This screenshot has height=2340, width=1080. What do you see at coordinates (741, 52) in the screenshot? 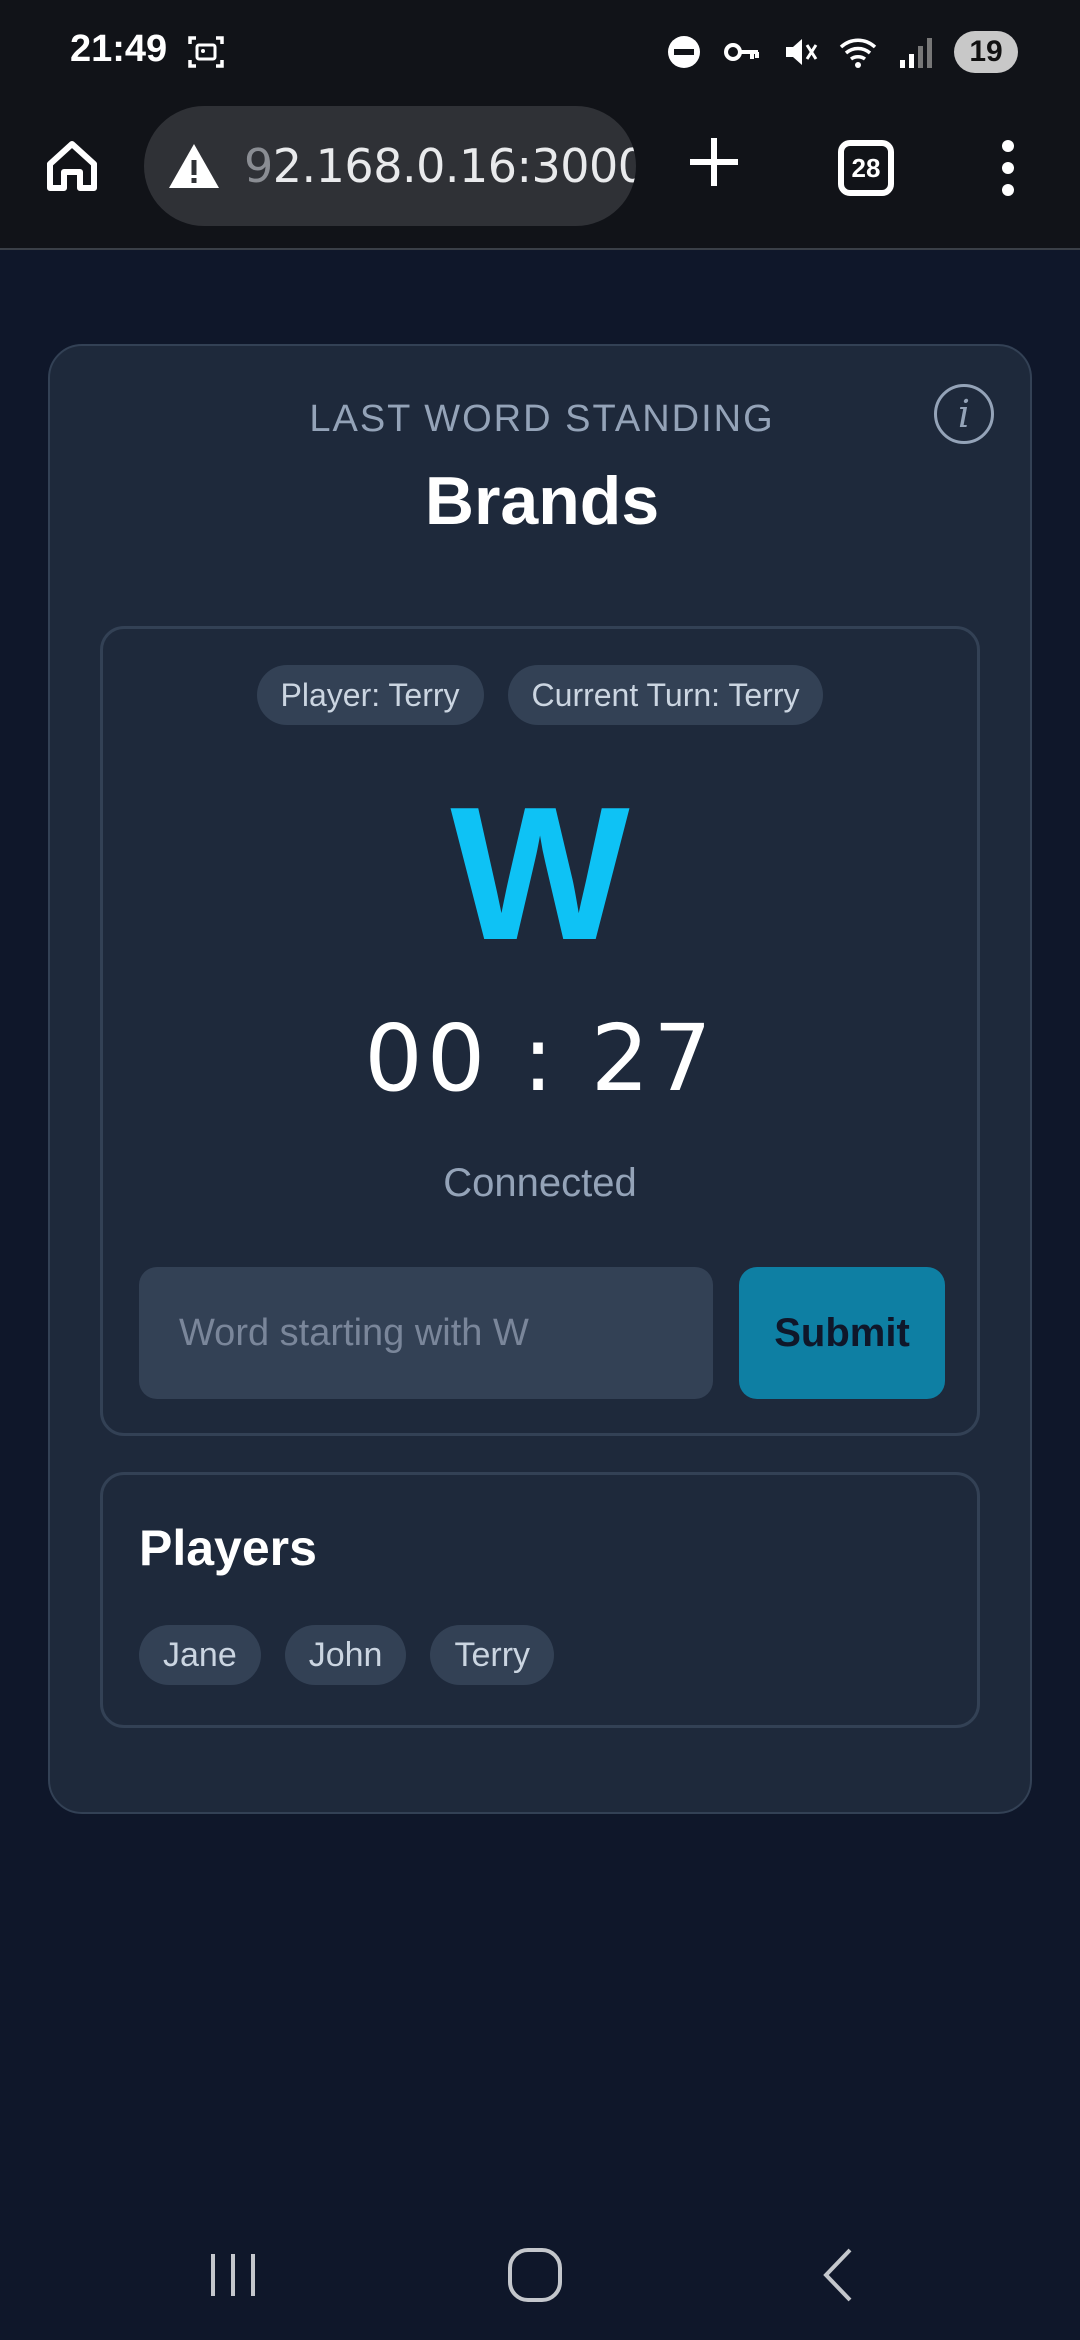
I see `key-icon` at bounding box center [741, 52].